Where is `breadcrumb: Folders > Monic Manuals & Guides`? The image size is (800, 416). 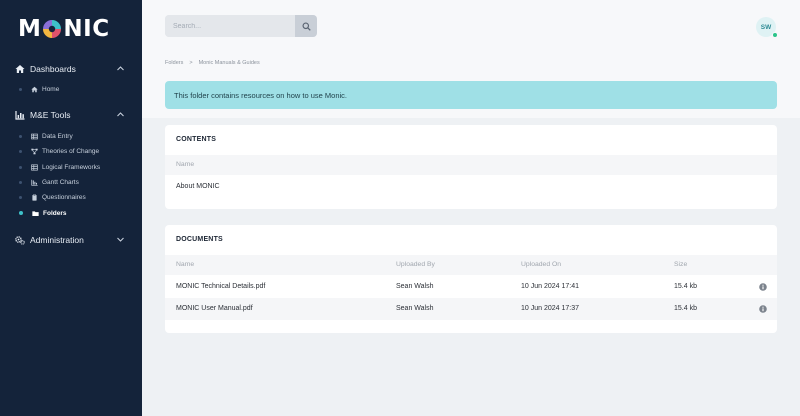 breadcrumb: Folders > Monic Manuals & Guides is located at coordinates (212, 63).